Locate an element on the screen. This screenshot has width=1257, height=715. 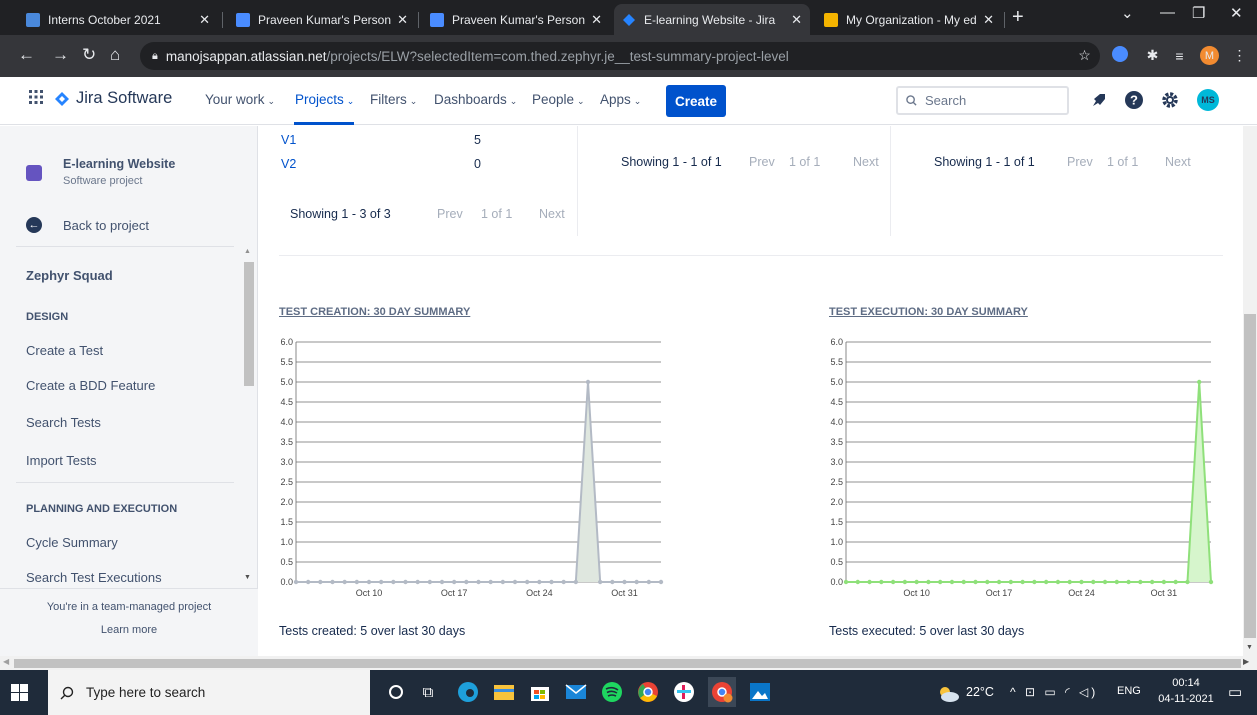
learn-more-link: Learn more is located at coordinates (129, 630).